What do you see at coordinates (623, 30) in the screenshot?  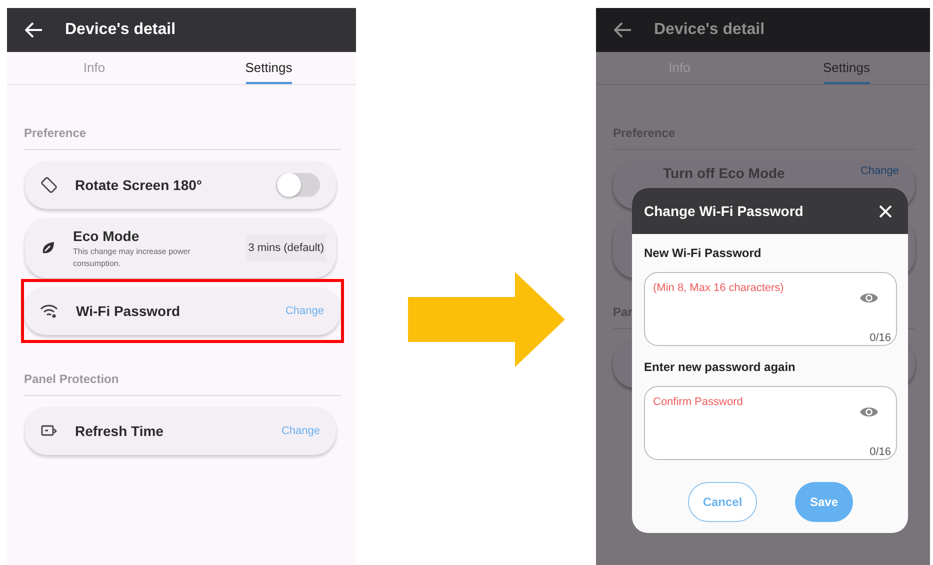 I see `back-arrow-icon` at bounding box center [623, 30].